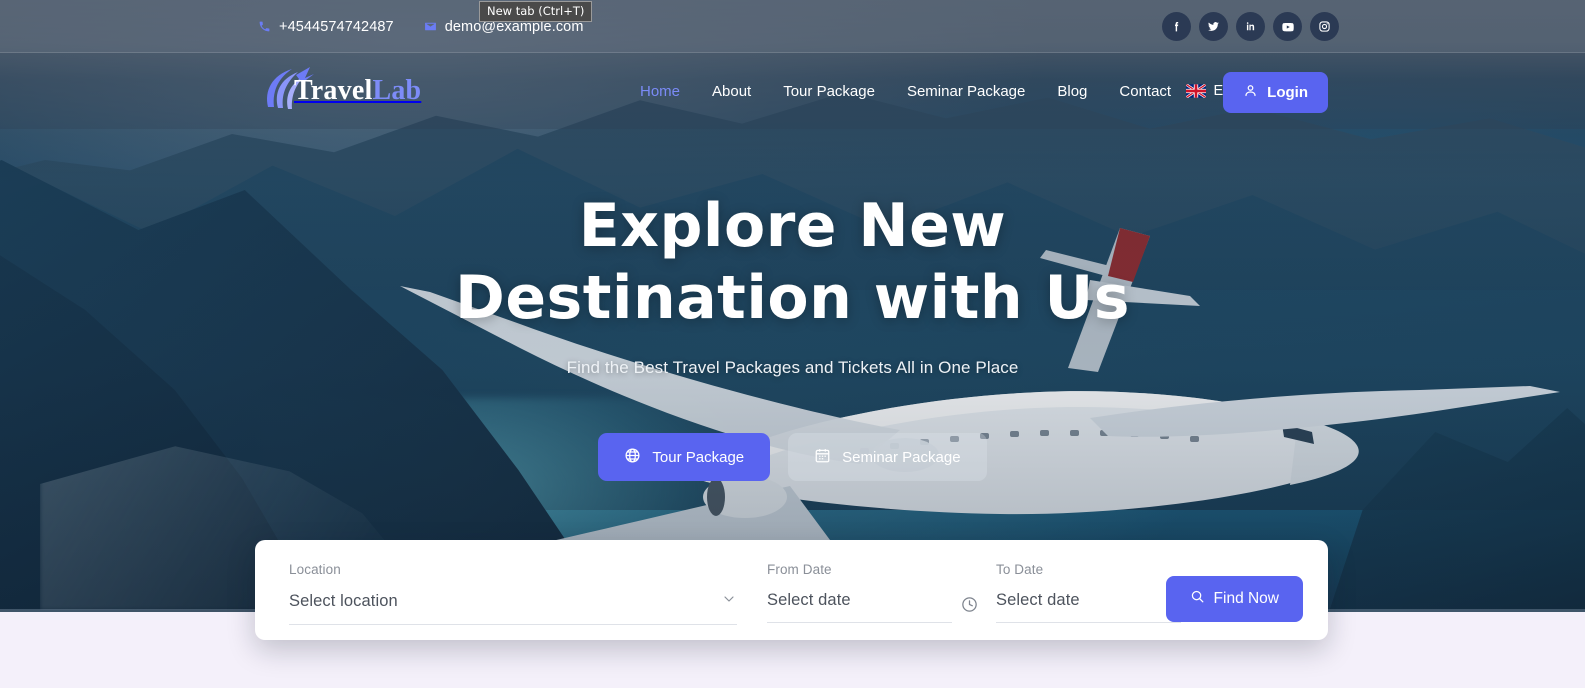 This screenshot has width=1585, height=688. What do you see at coordinates (1246, 598) in the screenshot?
I see `find-now-label: Find Now` at bounding box center [1246, 598].